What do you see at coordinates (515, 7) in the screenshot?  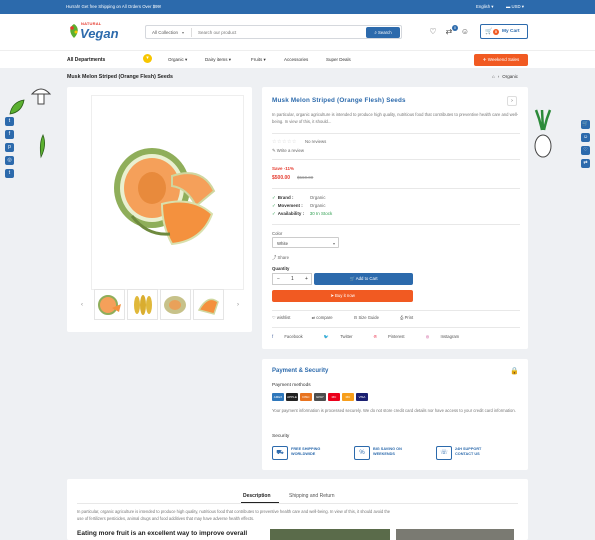 I see `currency-selector: ▬ USD ▾` at bounding box center [515, 7].